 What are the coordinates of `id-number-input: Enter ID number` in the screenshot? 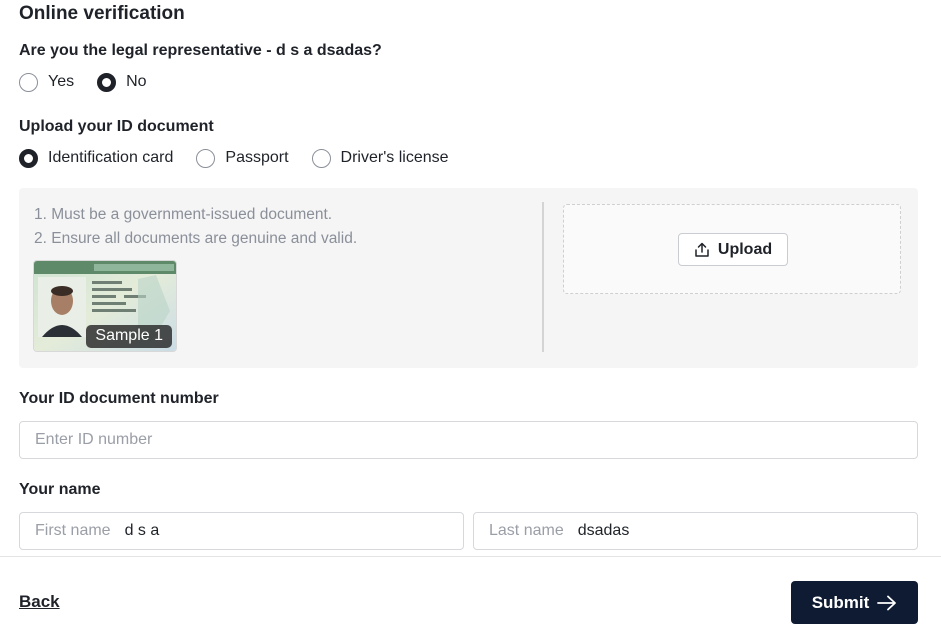 It's located at (468, 440).